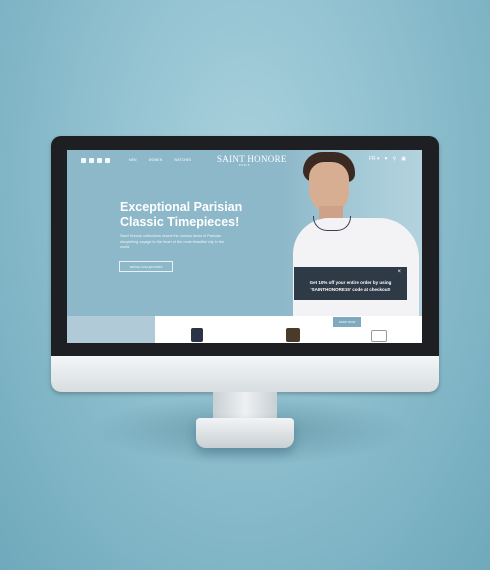  Describe the element at coordinates (374, 159) in the screenshot. I see `language-select: FR ▾` at that location.